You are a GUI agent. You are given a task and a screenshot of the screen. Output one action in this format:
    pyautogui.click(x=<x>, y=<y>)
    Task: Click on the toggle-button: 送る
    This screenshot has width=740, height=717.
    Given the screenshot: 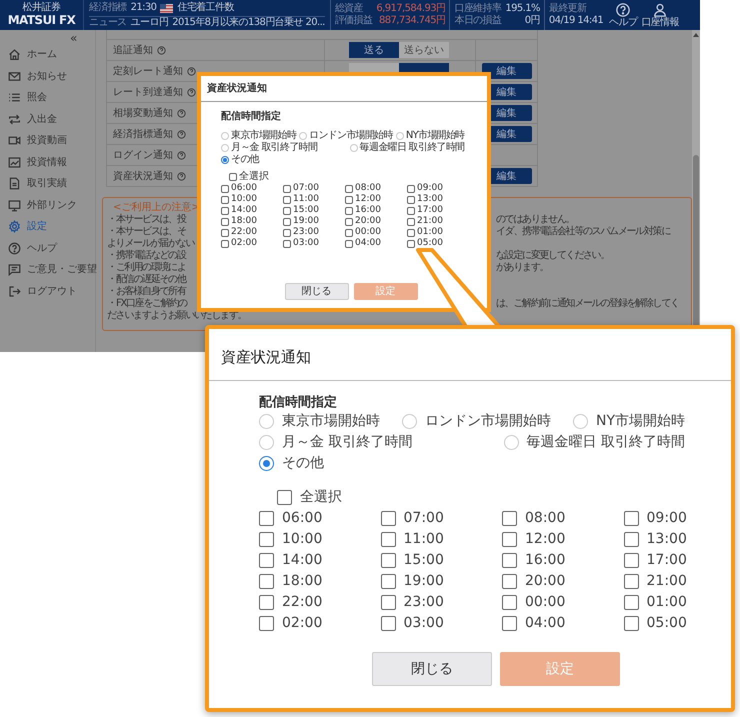 What is the action you would take?
    pyautogui.click(x=374, y=50)
    